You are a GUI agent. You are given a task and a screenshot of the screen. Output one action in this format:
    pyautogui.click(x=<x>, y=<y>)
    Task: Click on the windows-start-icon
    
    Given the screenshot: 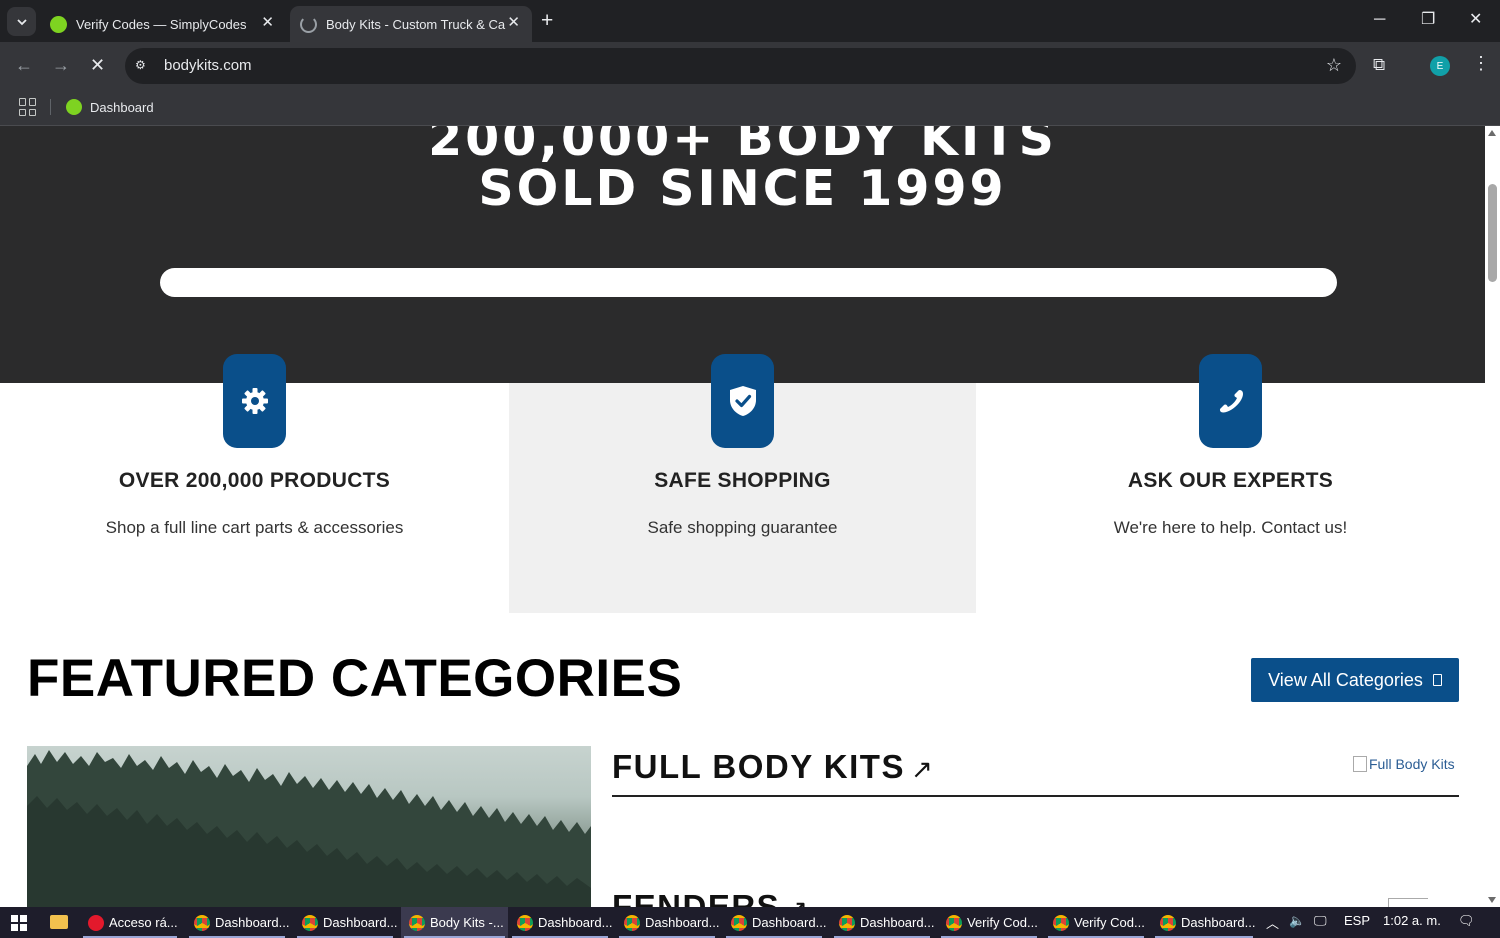 What is the action you would take?
    pyautogui.click(x=19, y=923)
    